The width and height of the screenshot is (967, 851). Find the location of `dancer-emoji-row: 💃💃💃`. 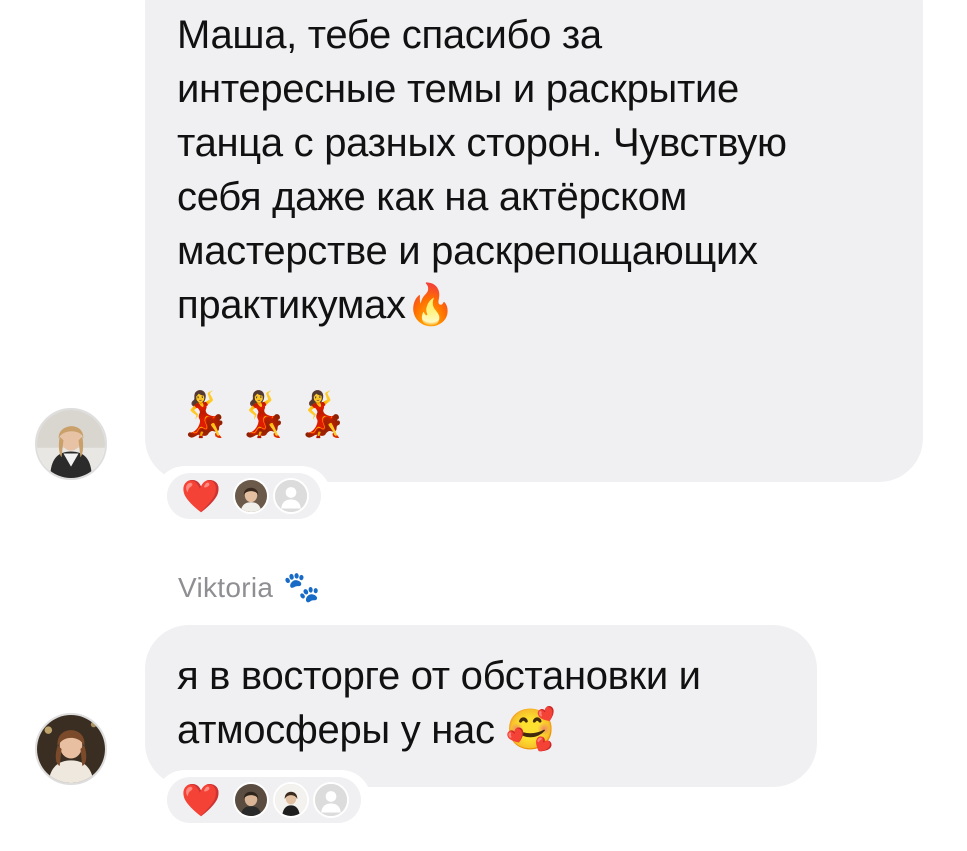

dancer-emoji-row: 💃💃💃 is located at coordinates (265, 414).